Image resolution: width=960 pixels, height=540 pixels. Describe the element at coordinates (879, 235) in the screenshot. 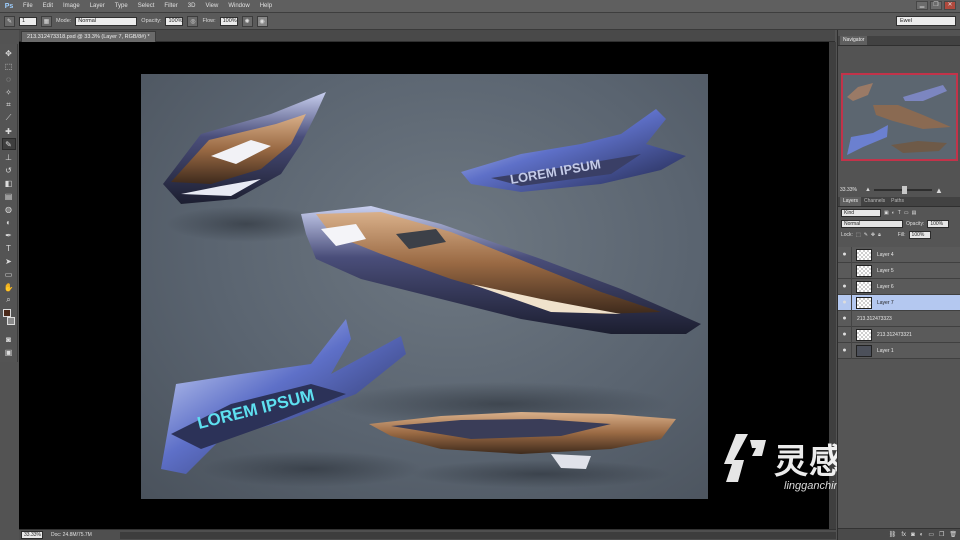

I see `lock-all-icon: 🔒︎` at that location.